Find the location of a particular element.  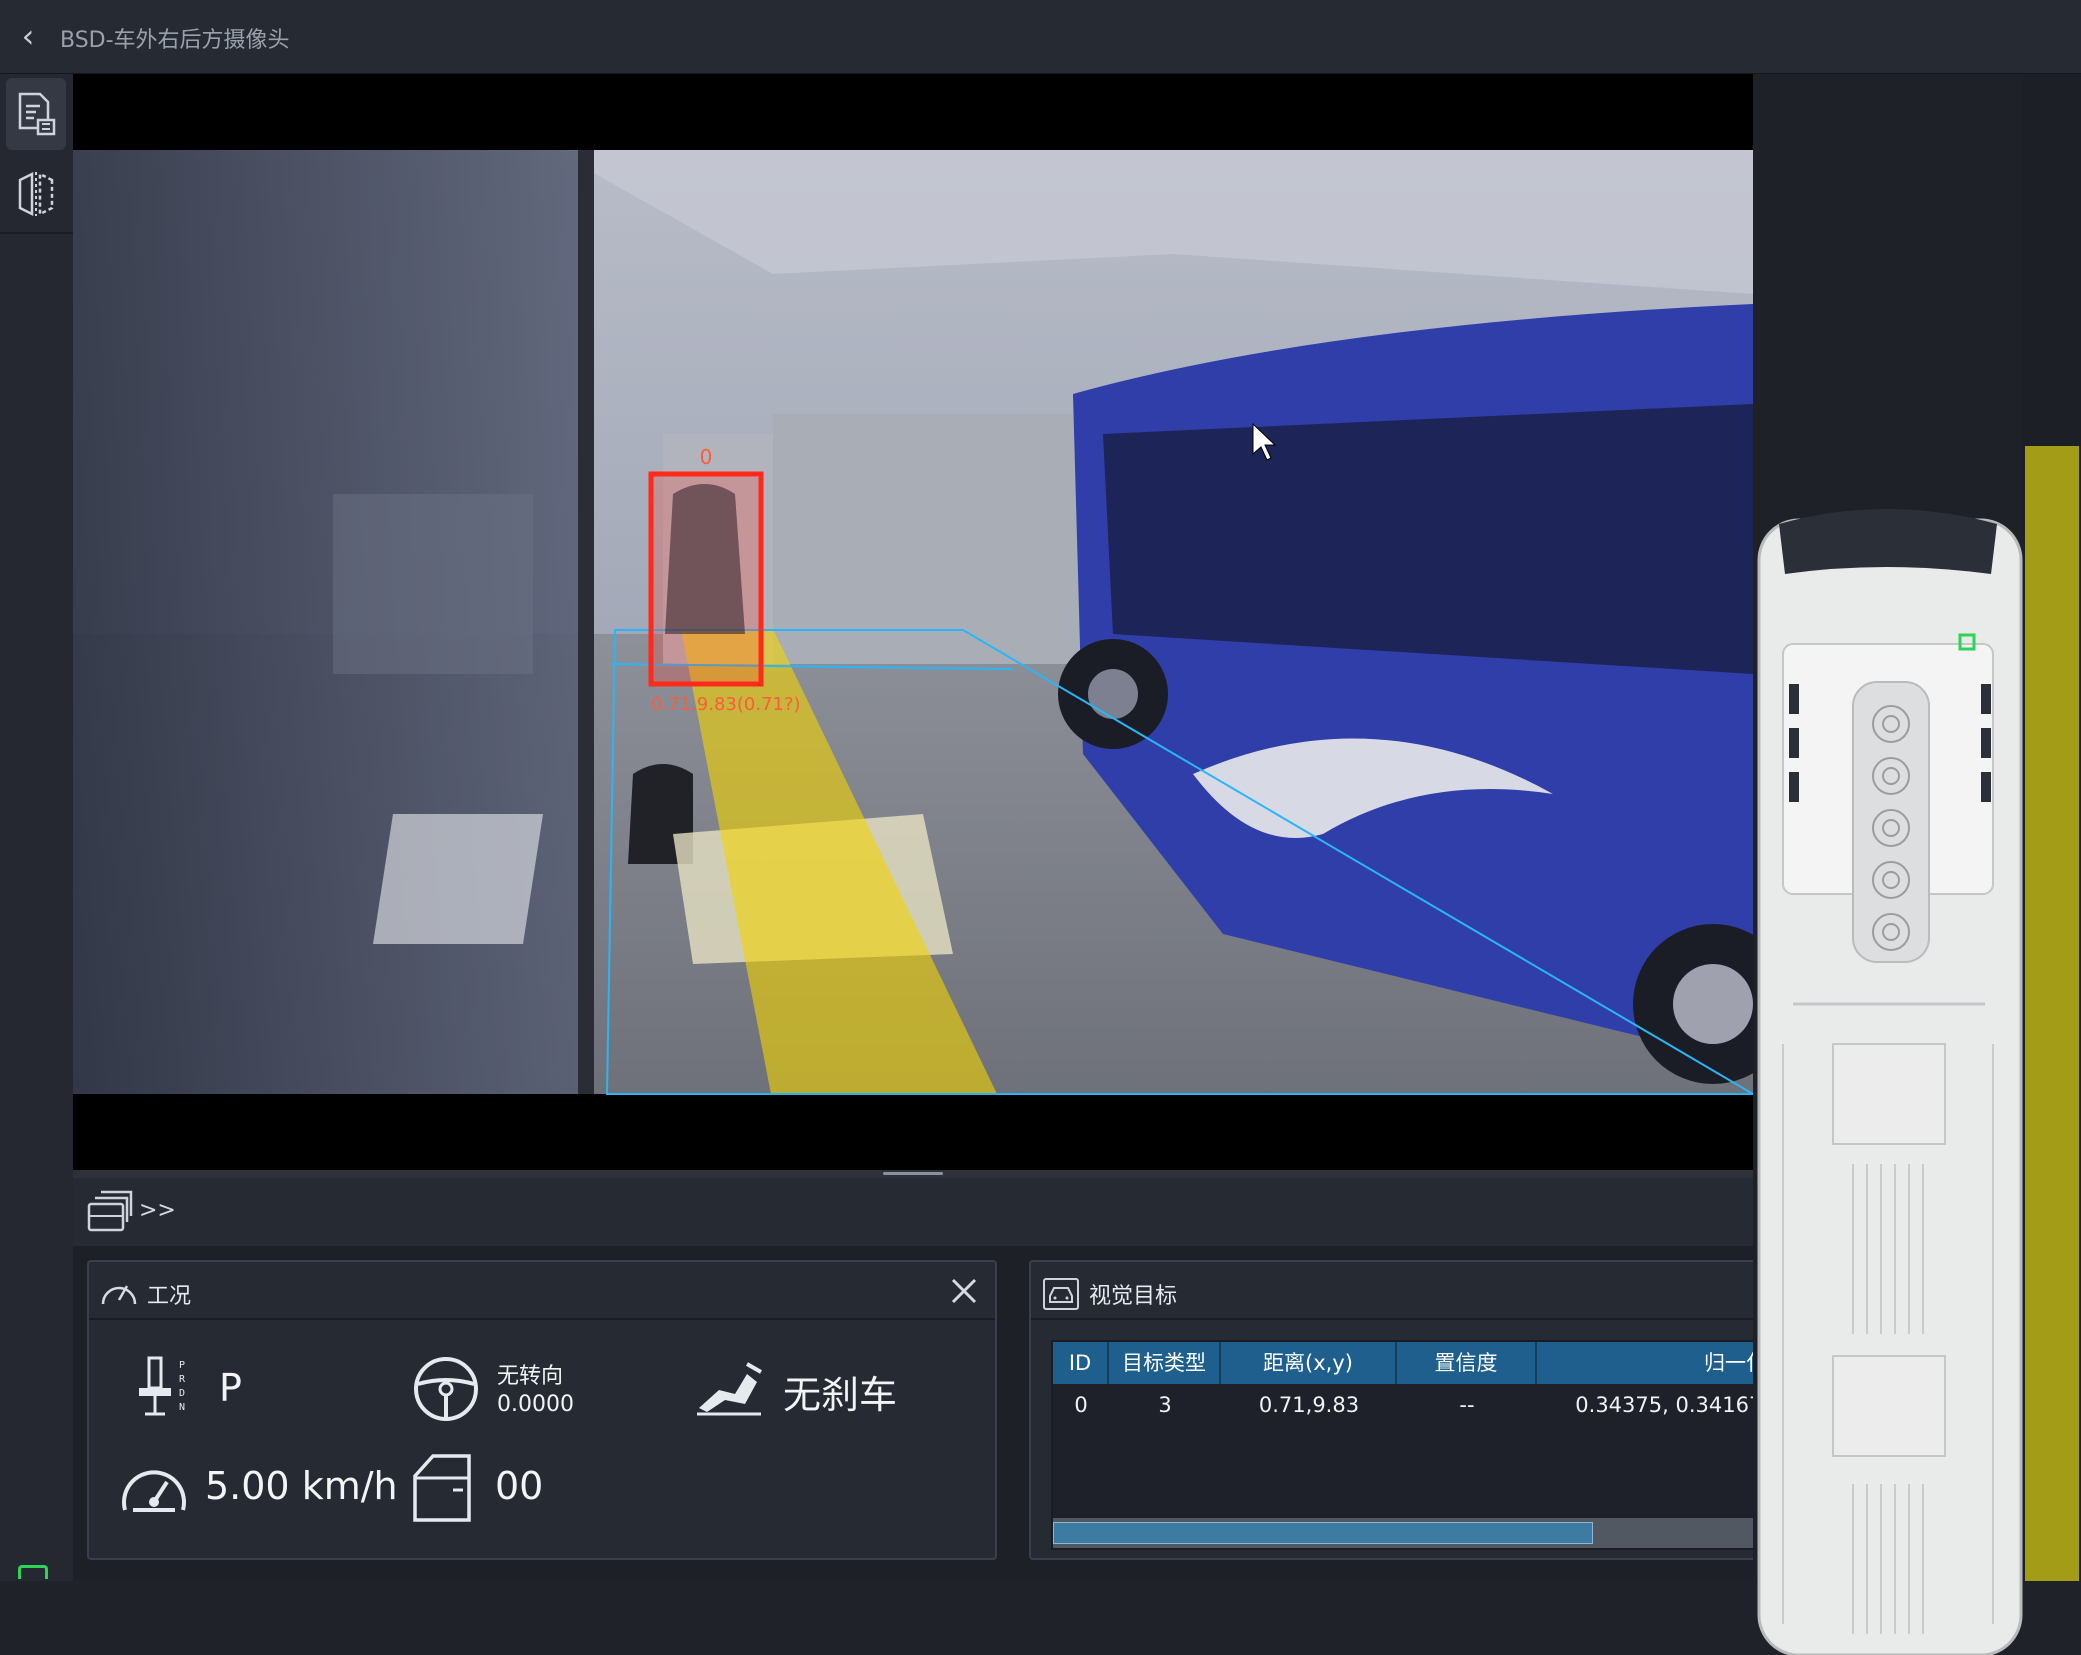

speed-value: 5.00 km/h is located at coordinates (301, 1486).